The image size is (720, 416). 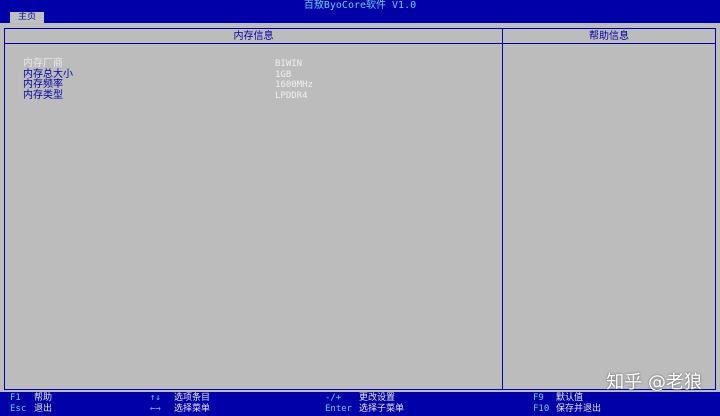 I want to click on setting-value: 1GB, so click(x=283, y=74).